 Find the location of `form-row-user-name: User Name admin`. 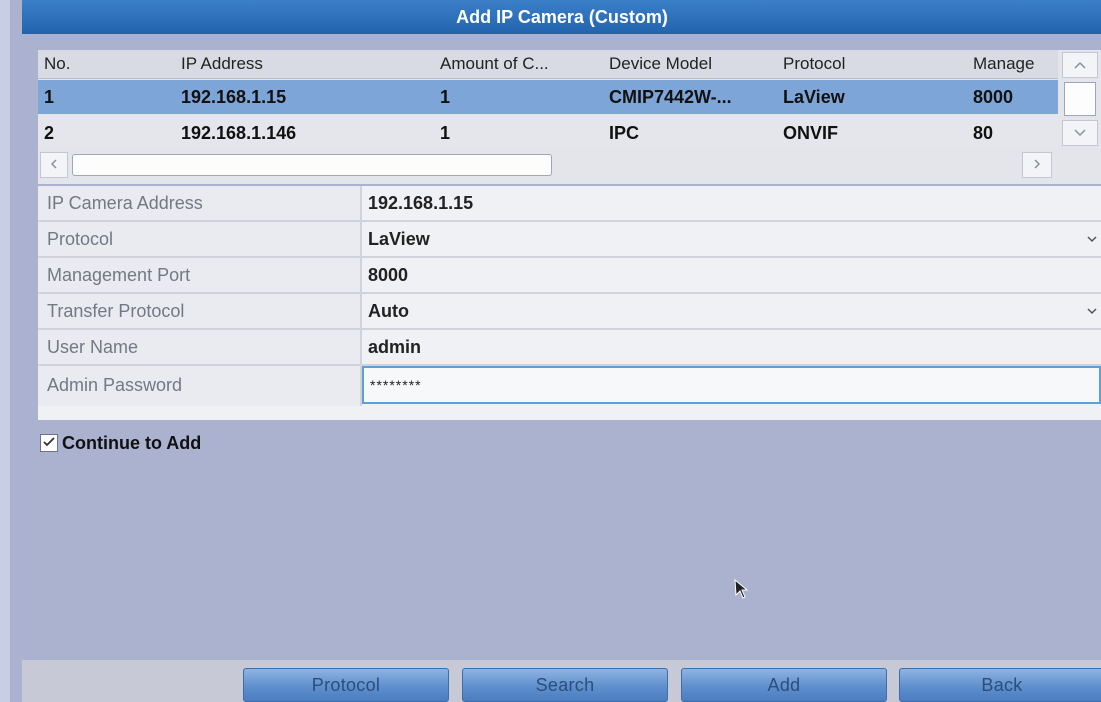

form-row-user-name: User Name admin is located at coordinates (569, 348).